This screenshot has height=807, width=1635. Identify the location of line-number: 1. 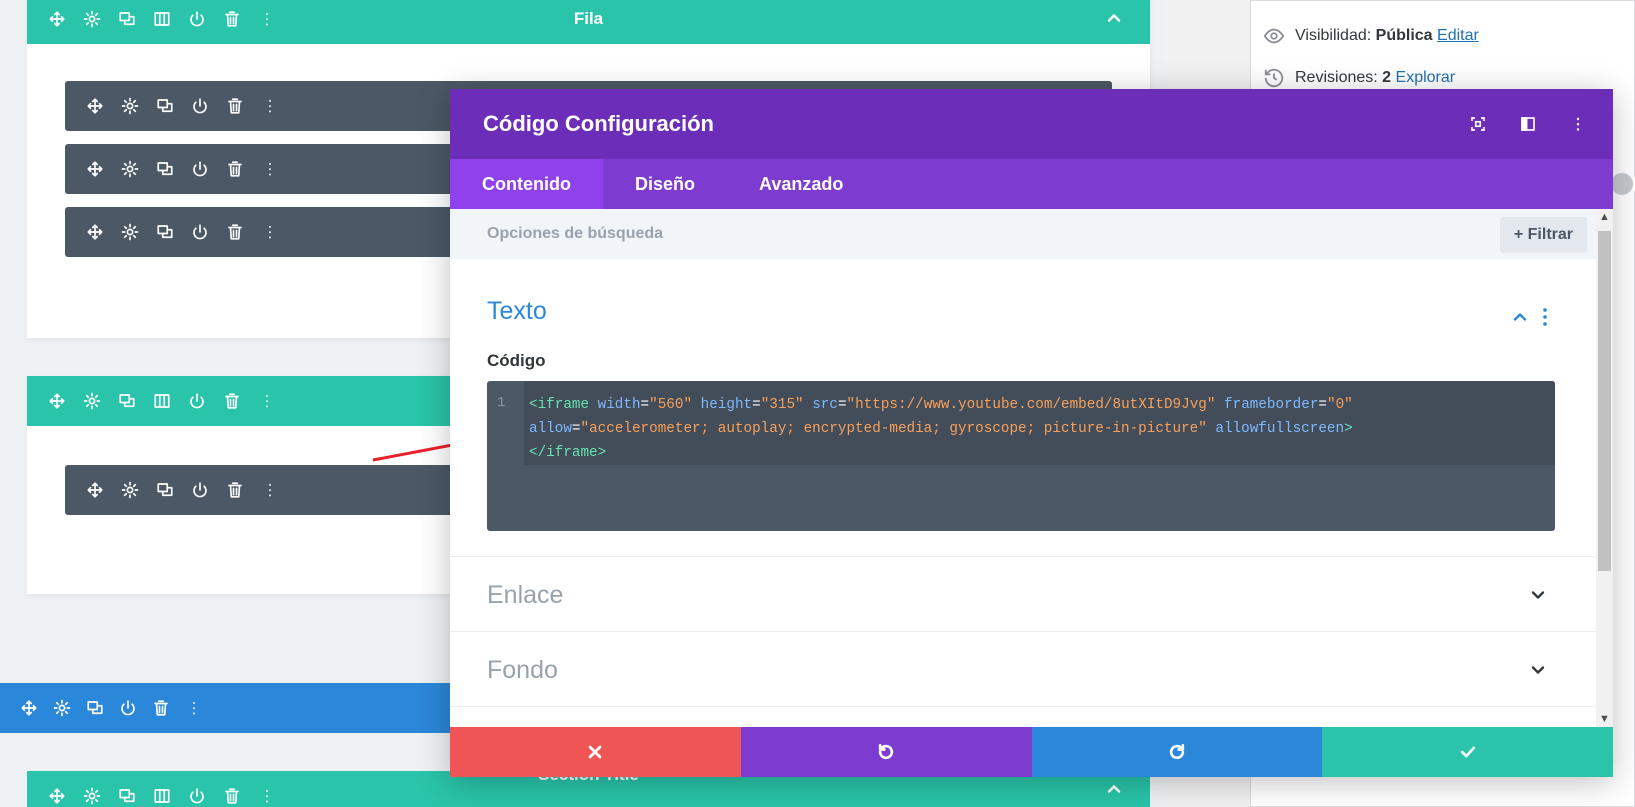
(501, 403).